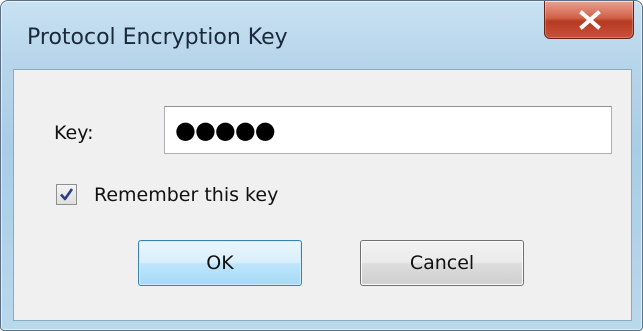 This screenshot has width=643, height=331. I want to click on key-label: Key:, so click(74, 133).